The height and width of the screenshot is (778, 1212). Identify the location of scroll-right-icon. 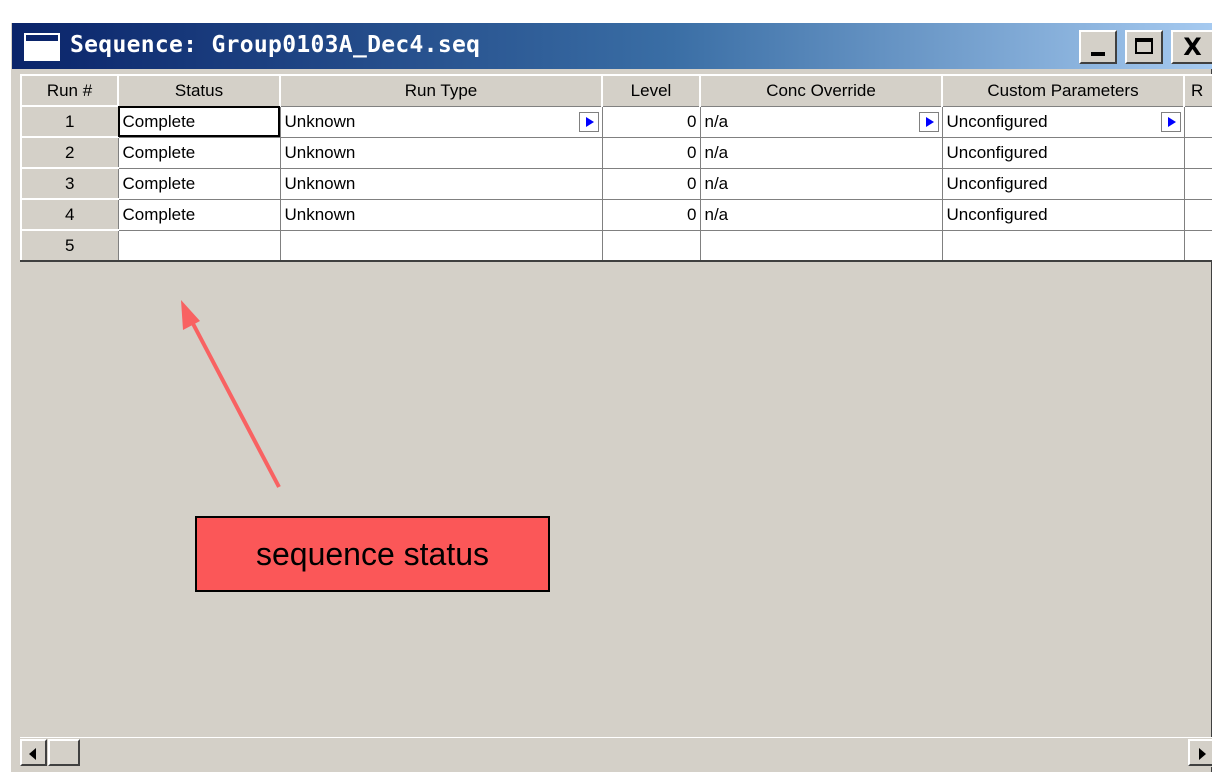
(1200, 752).